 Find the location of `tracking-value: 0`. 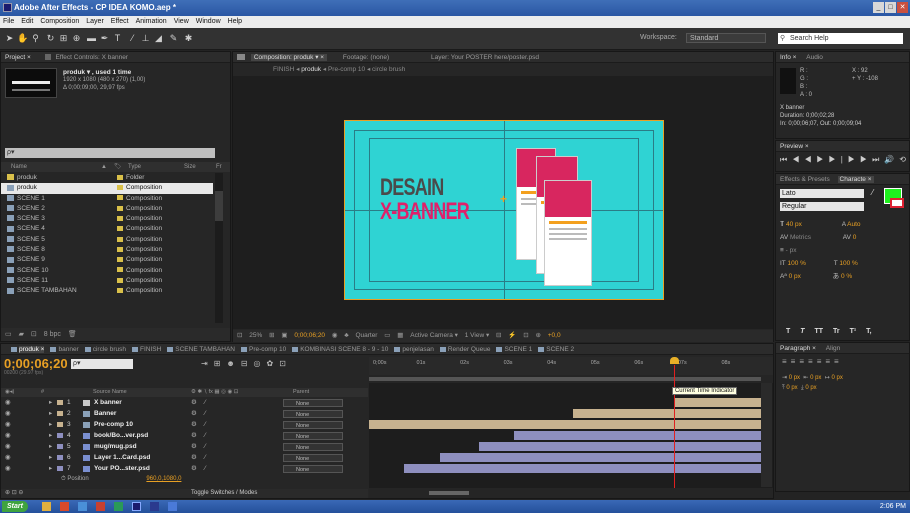

tracking-value: 0 is located at coordinates (855, 237).